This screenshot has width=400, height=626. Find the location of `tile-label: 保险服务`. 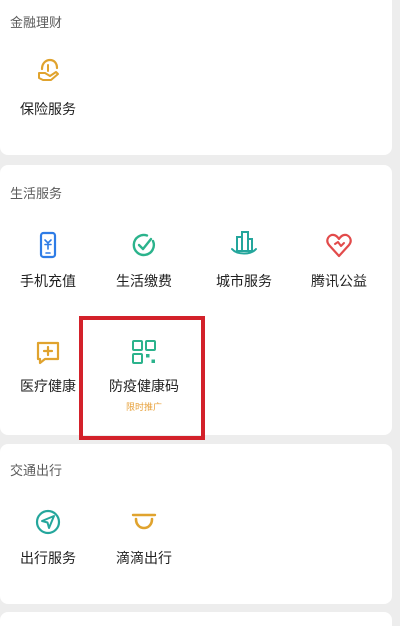

tile-label: 保险服务 is located at coordinates (48, 110).